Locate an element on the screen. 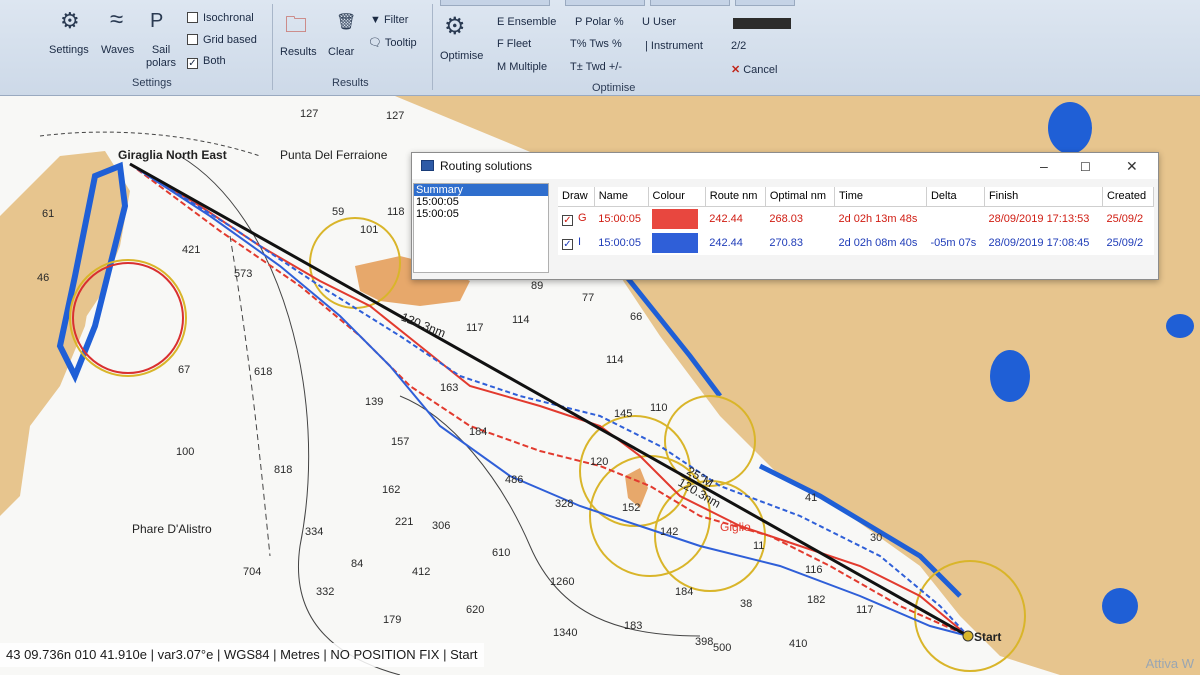 This screenshot has width=1200, height=675. polar-pct-button: P Polar % is located at coordinates (599, 22).